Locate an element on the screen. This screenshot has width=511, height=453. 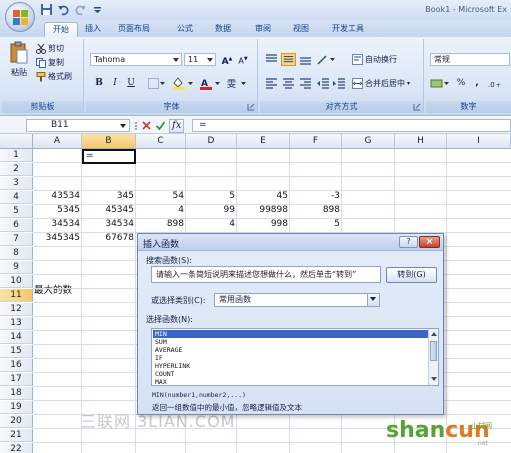
category-select: 常用函数 is located at coordinates (297, 300).